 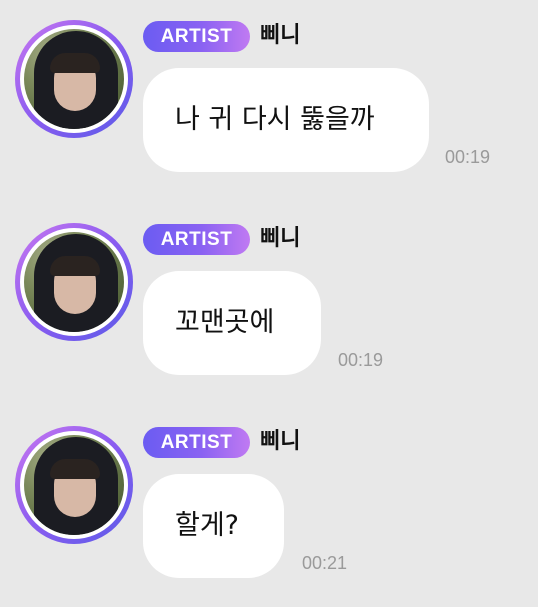 I want to click on message-timestamp: 00:21, so click(x=325, y=563).